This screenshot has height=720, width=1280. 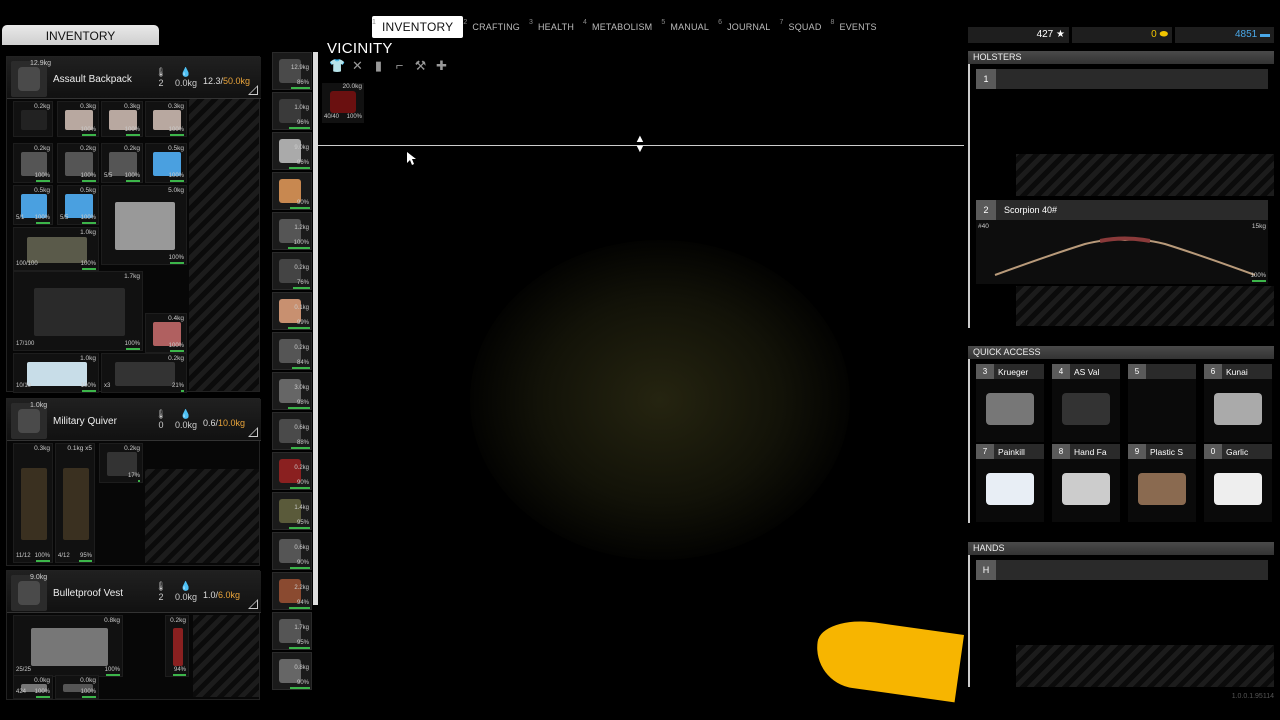 What do you see at coordinates (1163, 34) in the screenshot?
I see `gold-icon: ⬬` at bounding box center [1163, 34].